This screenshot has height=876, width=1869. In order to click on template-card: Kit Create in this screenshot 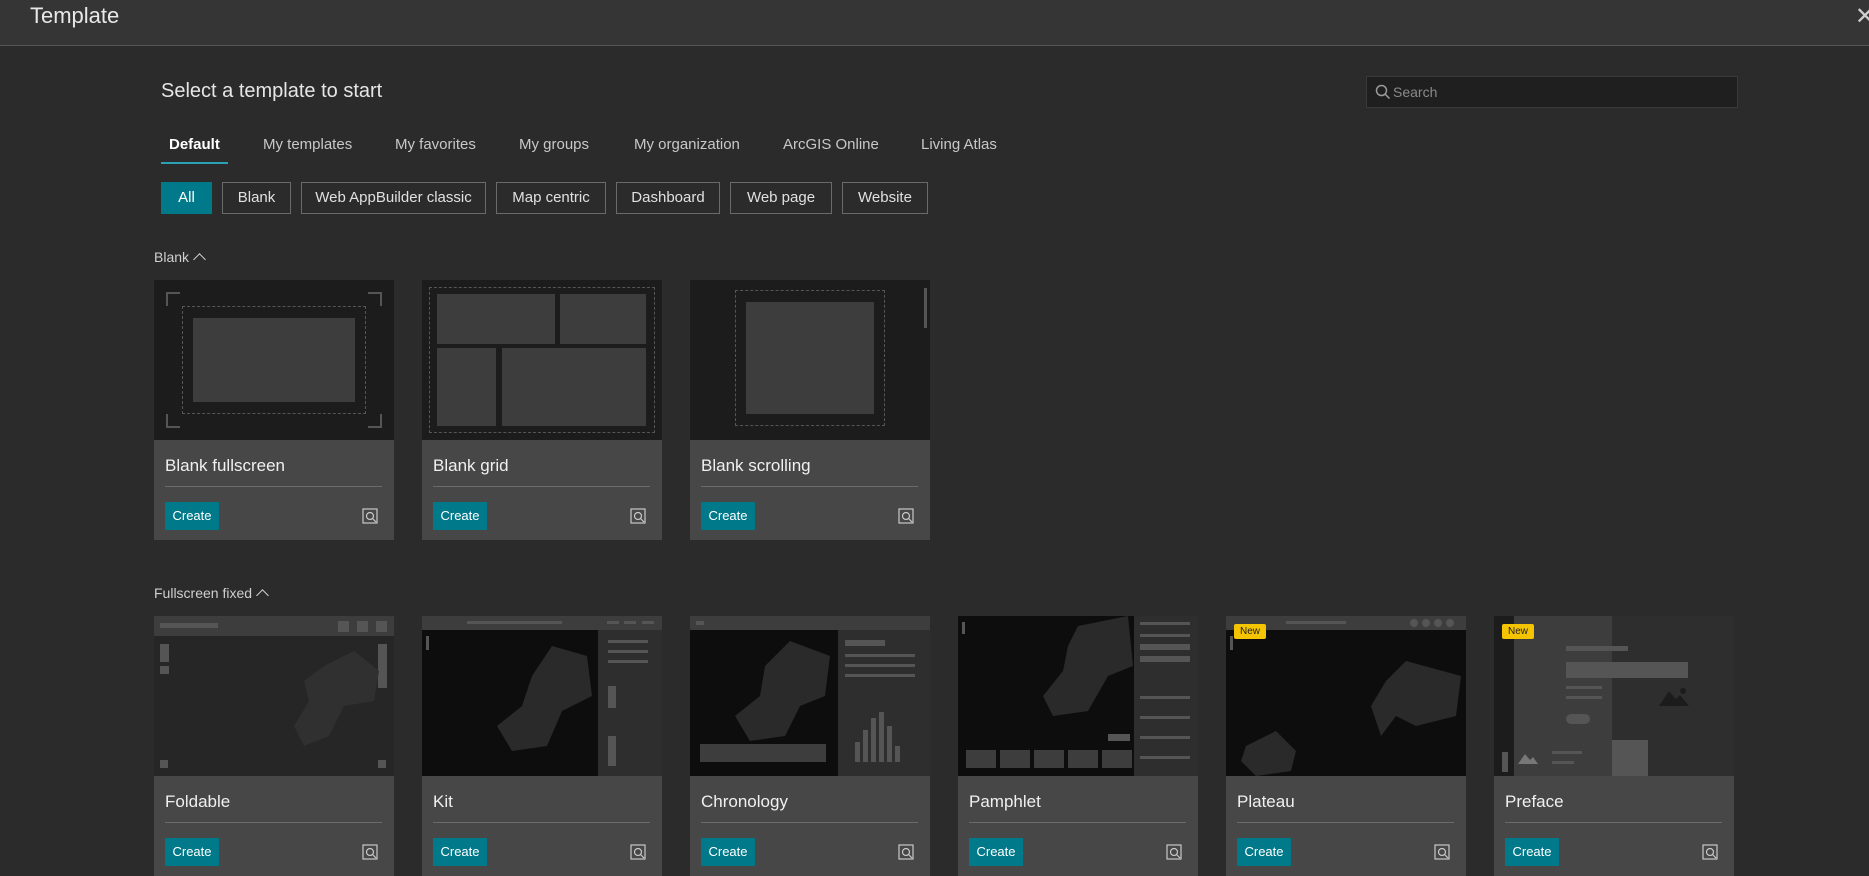, I will do `click(542, 746)`.